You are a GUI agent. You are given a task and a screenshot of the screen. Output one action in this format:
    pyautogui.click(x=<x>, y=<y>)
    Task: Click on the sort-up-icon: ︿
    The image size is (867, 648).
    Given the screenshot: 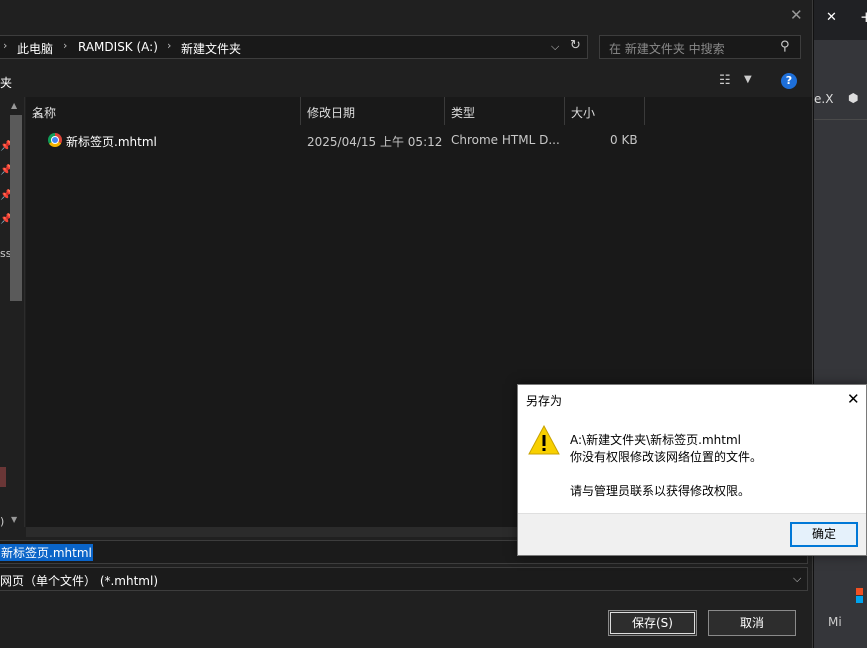 What is the action you would take?
    pyautogui.click(x=38, y=113)
    